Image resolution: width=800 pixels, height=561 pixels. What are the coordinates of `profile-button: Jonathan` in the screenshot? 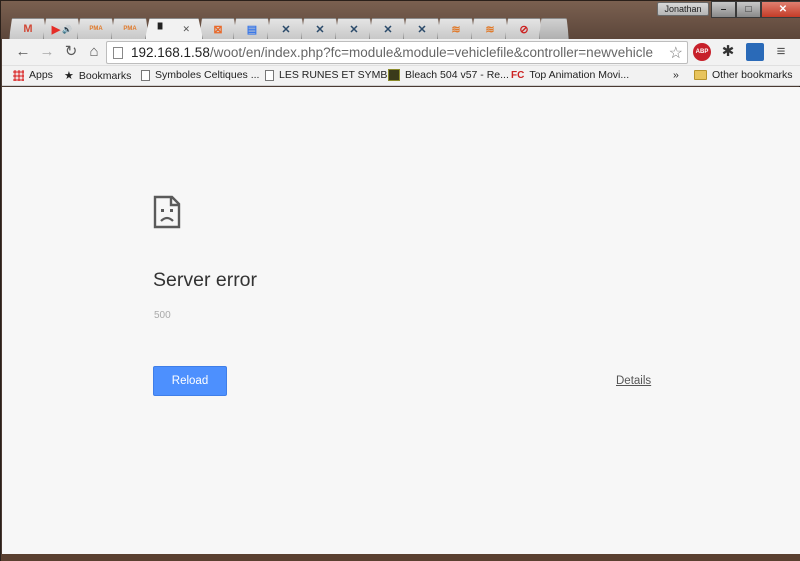 It's located at (683, 9).